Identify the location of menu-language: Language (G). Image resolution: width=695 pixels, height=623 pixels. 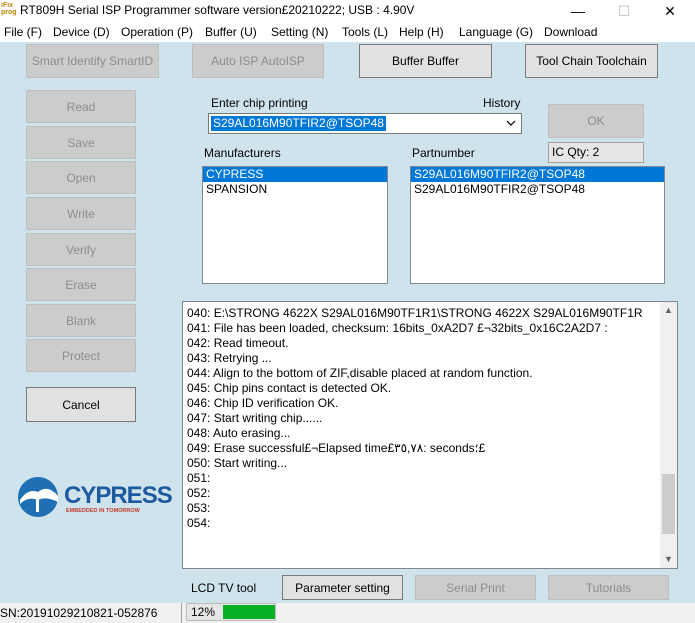
(496, 32).